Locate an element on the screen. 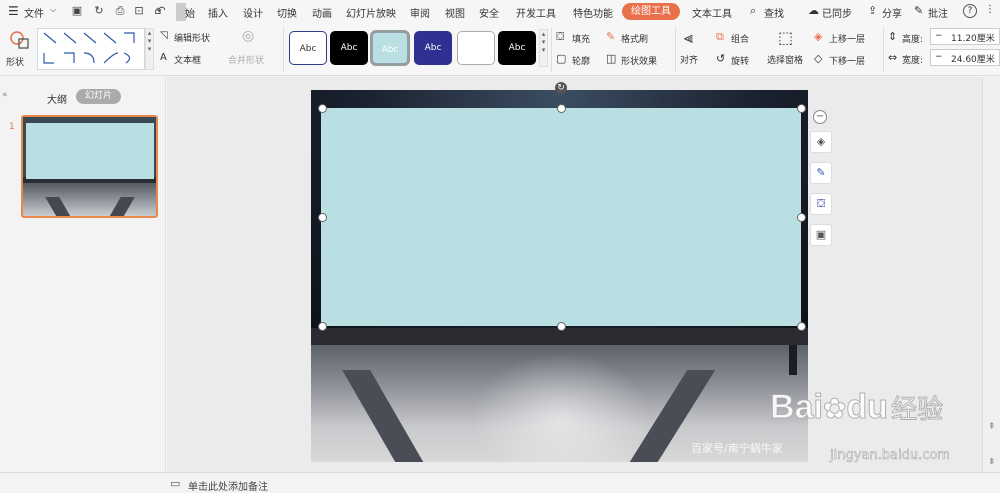 The image size is (1000, 493). height-value: 11.20厘米 is located at coordinates (973, 37).